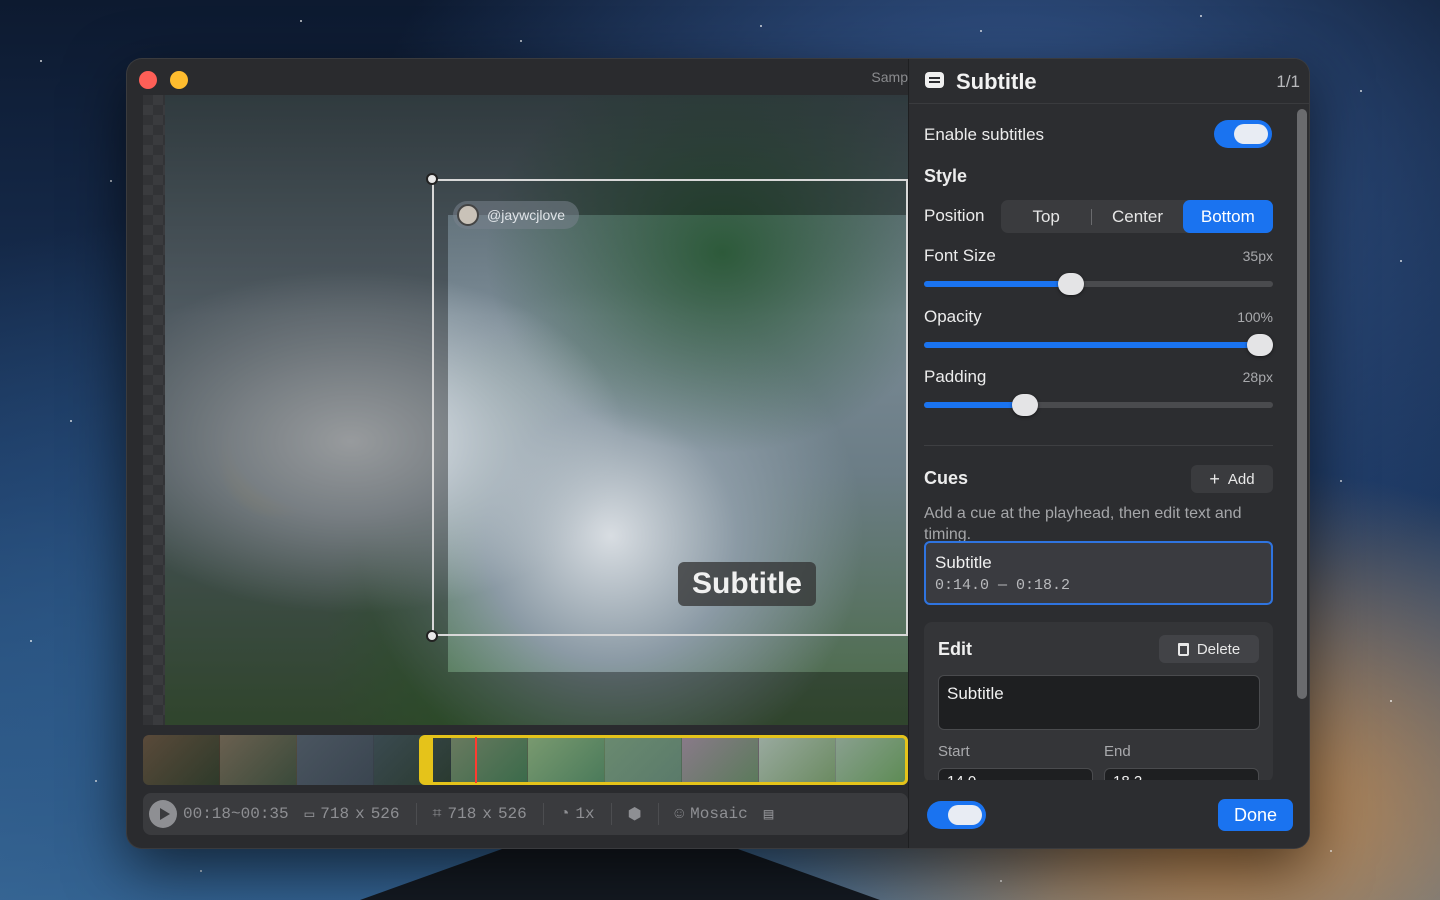  Describe the element at coordinates (163, 814) in the screenshot. I see `play-icon` at that location.